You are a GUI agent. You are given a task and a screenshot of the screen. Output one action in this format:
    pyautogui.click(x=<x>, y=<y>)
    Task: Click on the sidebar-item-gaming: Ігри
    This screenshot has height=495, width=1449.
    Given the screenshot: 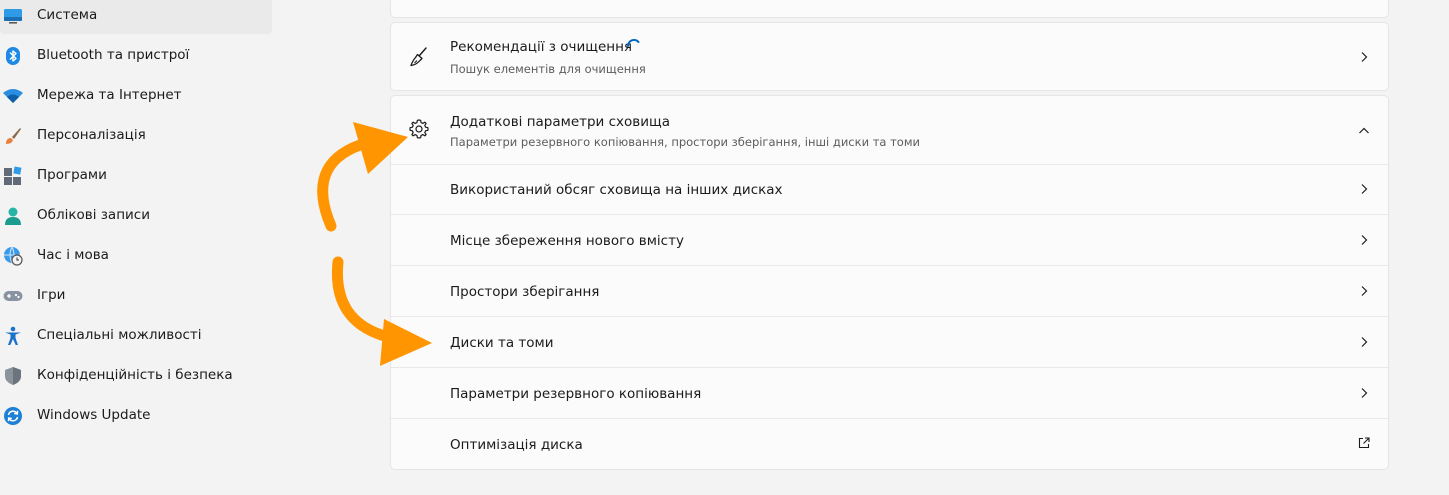 What is the action you would take?
    pyautogui.click(x=136, y=296)
    